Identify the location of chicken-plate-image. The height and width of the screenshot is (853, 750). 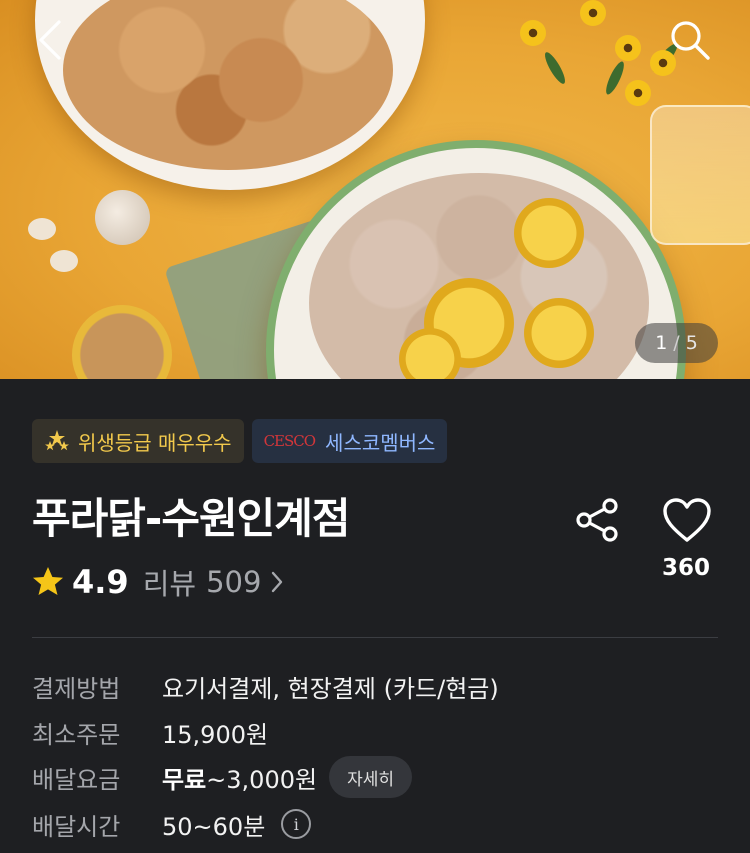
(230, 95).